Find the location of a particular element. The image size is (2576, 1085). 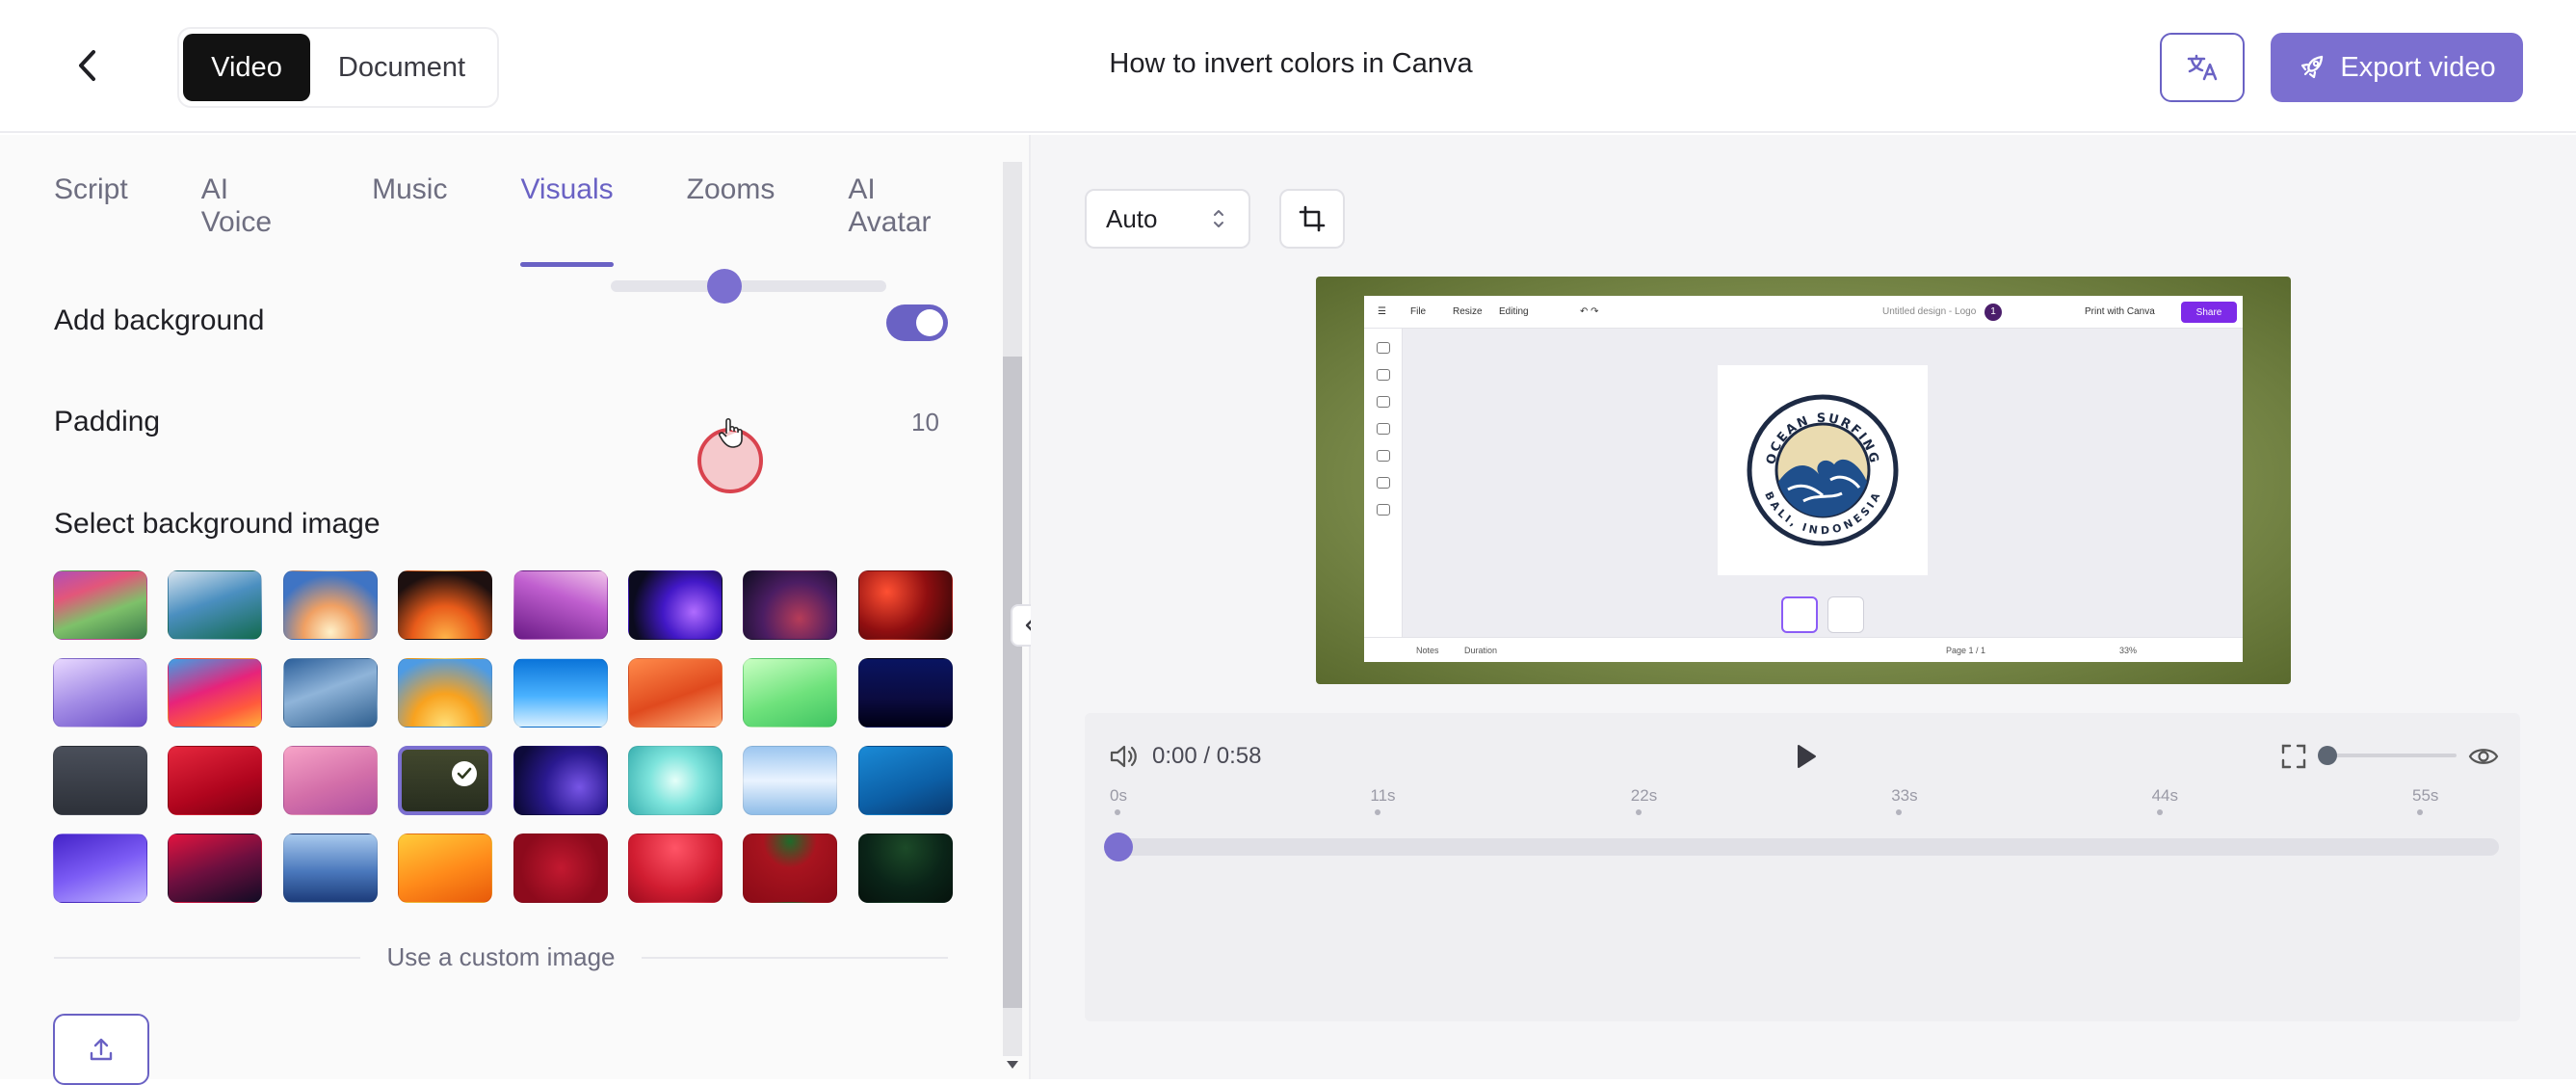

scrollbar-thumb is located at coordinates (1013, 682).